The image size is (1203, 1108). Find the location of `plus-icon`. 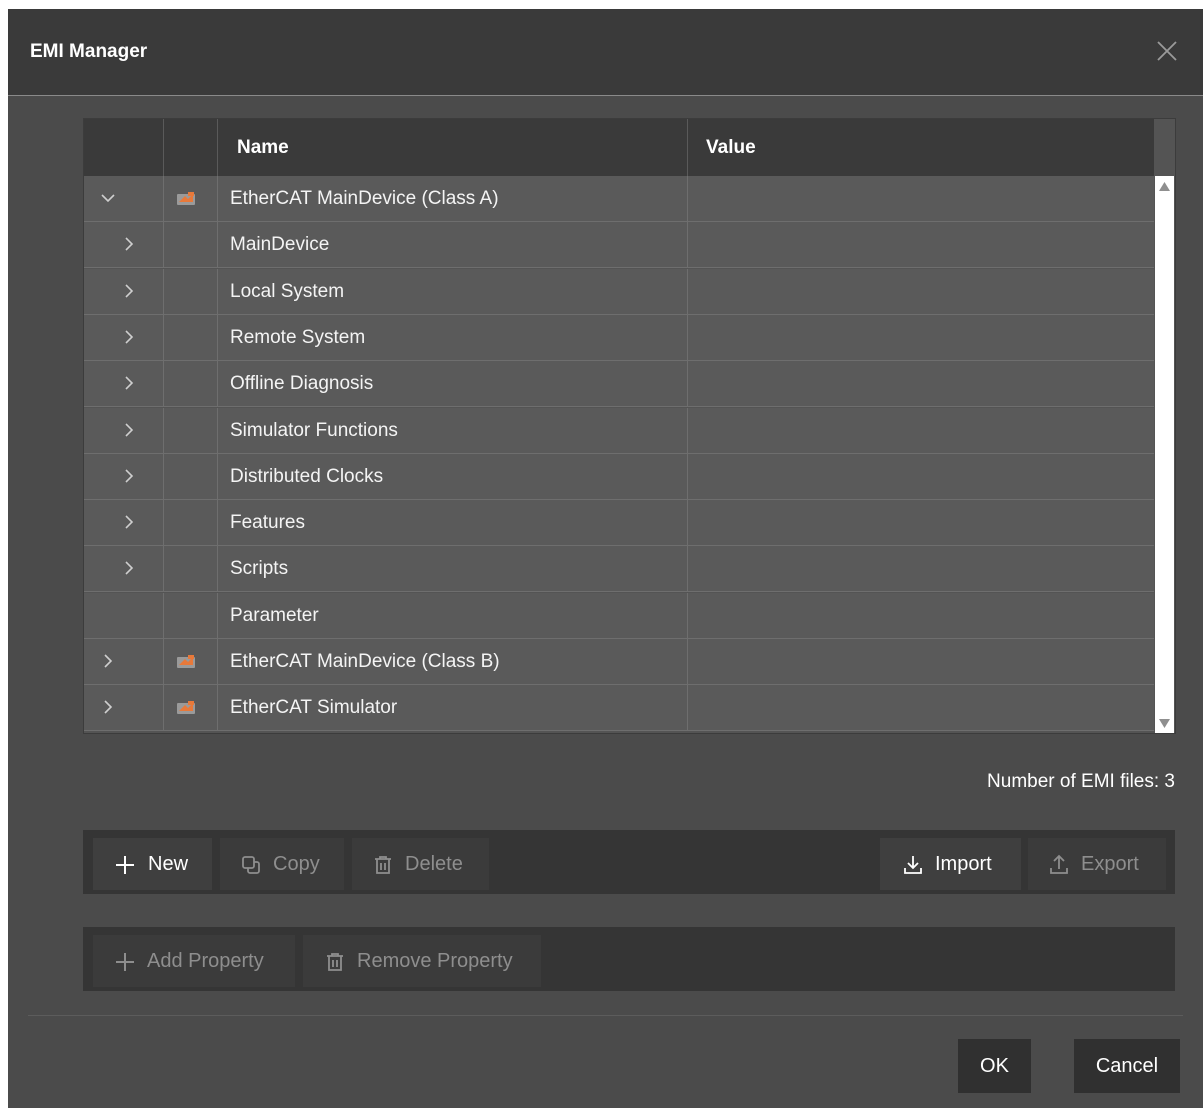

plus-icon is located at coordinates (125, 962).